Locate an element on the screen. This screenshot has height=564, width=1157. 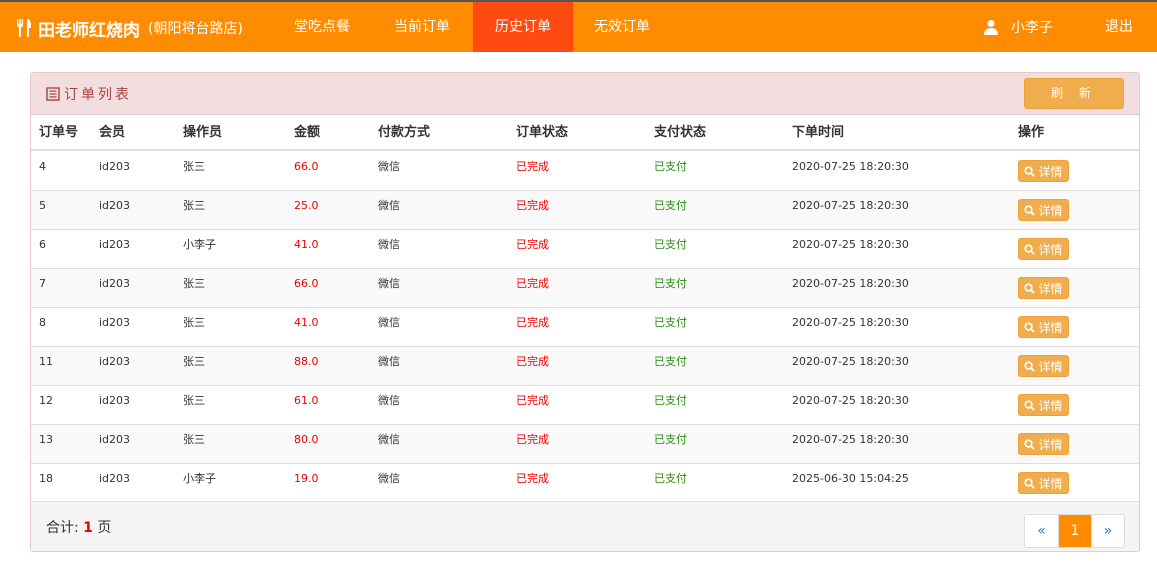
user-name: 小李子 is located at coordinates (1032, 28).